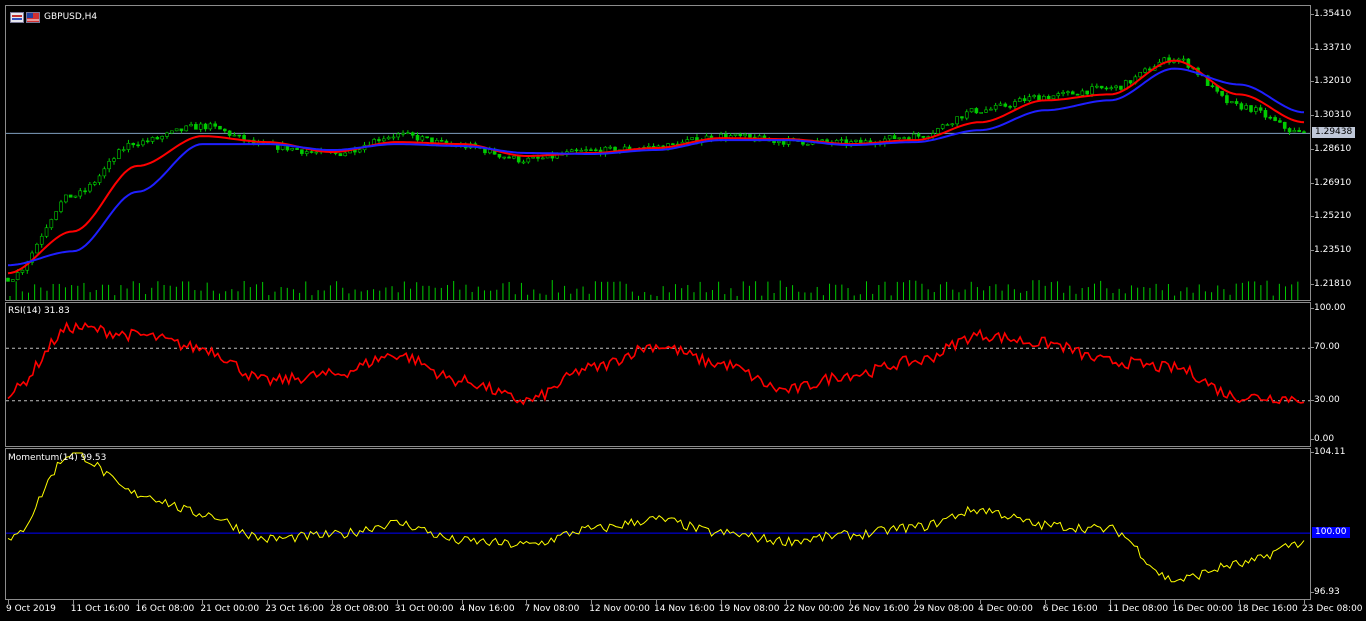  What do you see at coordinates (1331, 13) in the screenshot?
I see `price-tick: 1.35410` at bounding box center [1331, 13].